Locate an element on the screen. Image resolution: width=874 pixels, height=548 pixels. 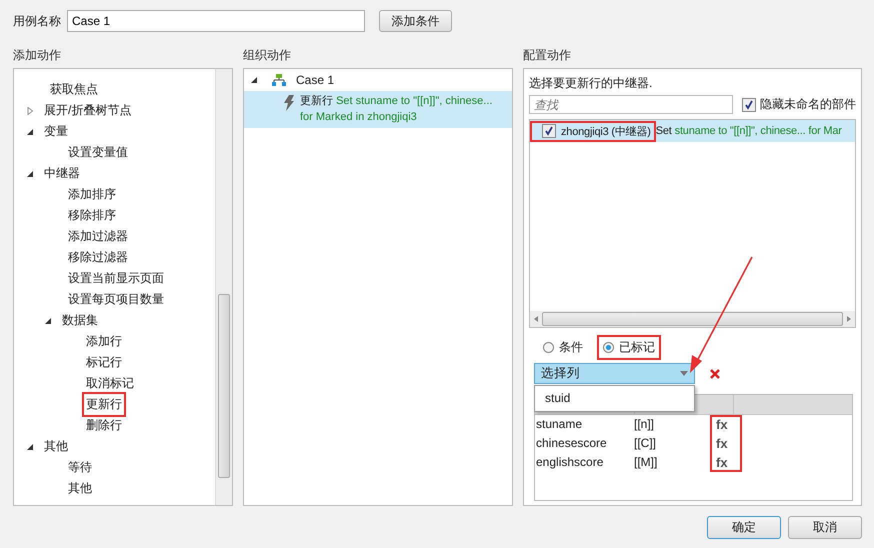
tree-item: 添加过滤器 is located at coordinates (98, 236).